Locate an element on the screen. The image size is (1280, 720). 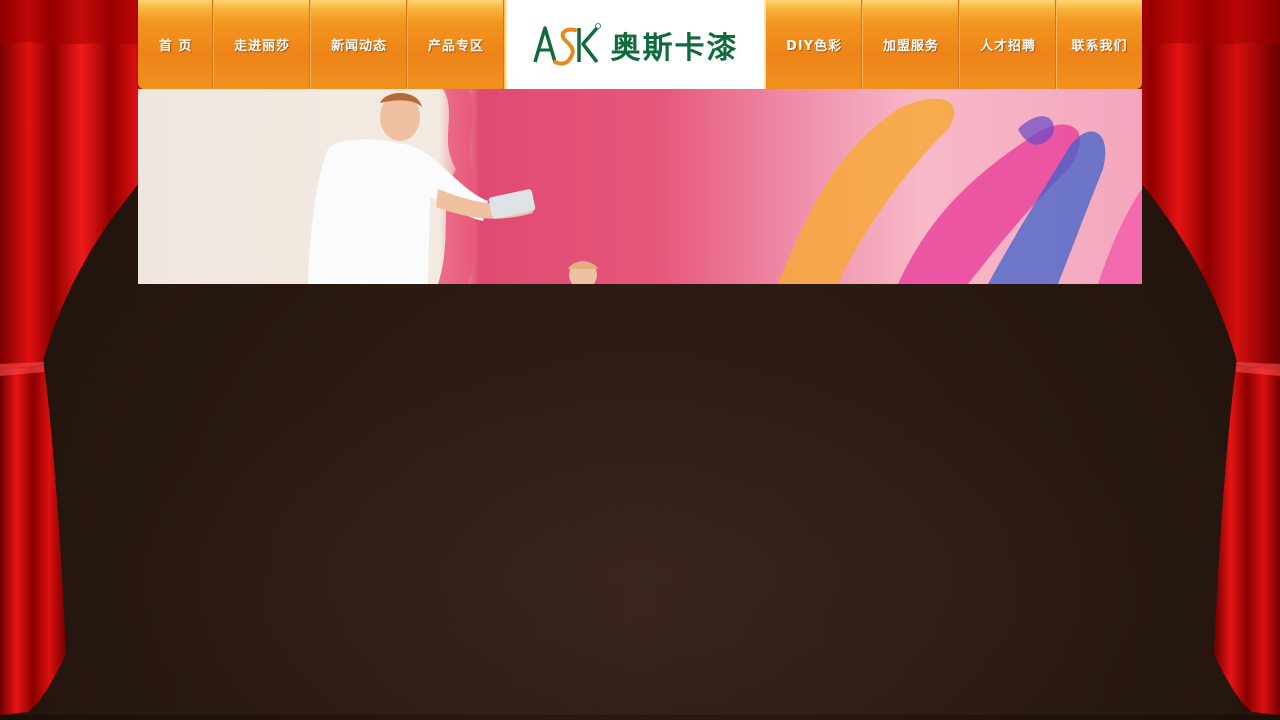
main-nav: 首 页 走进丽莎 新闻动态 产品专区 奥斯卡漆 DIY色彩 加盟服务 人才招聘 is located at coordinates (640, 44).